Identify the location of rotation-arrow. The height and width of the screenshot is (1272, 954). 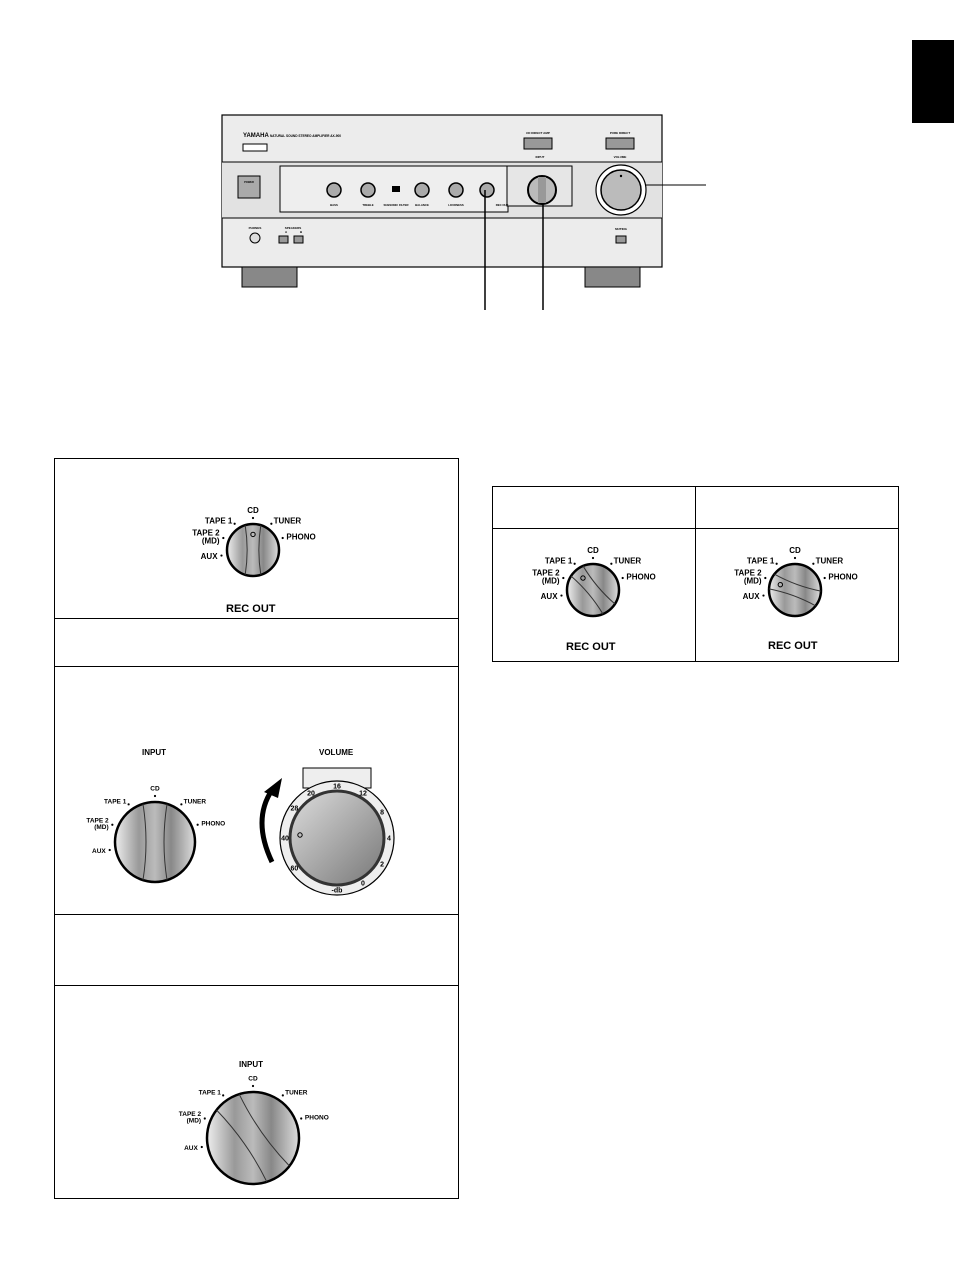
(267, 826).